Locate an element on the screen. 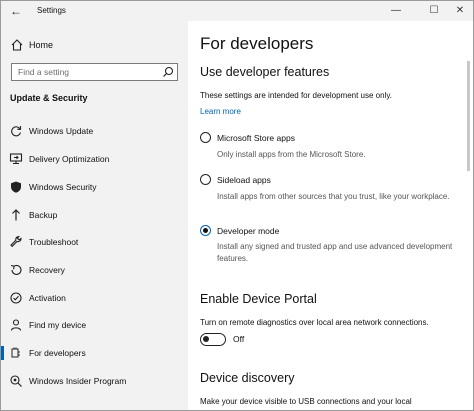  sidebar-item-troubleshoot: Troubleshoot is located at coordinates (94, 242).